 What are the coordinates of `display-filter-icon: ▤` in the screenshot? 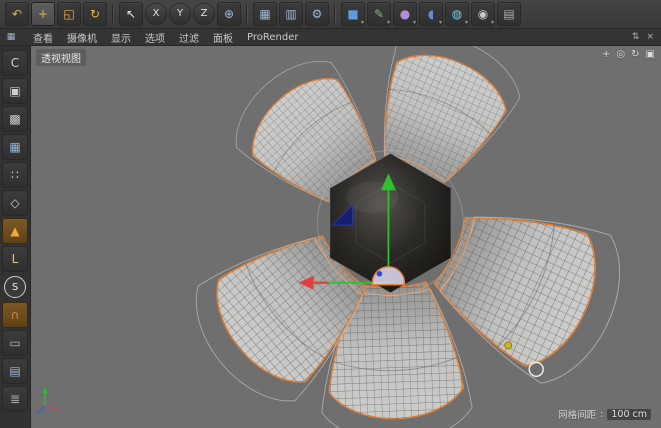 It's located at (509, 14).